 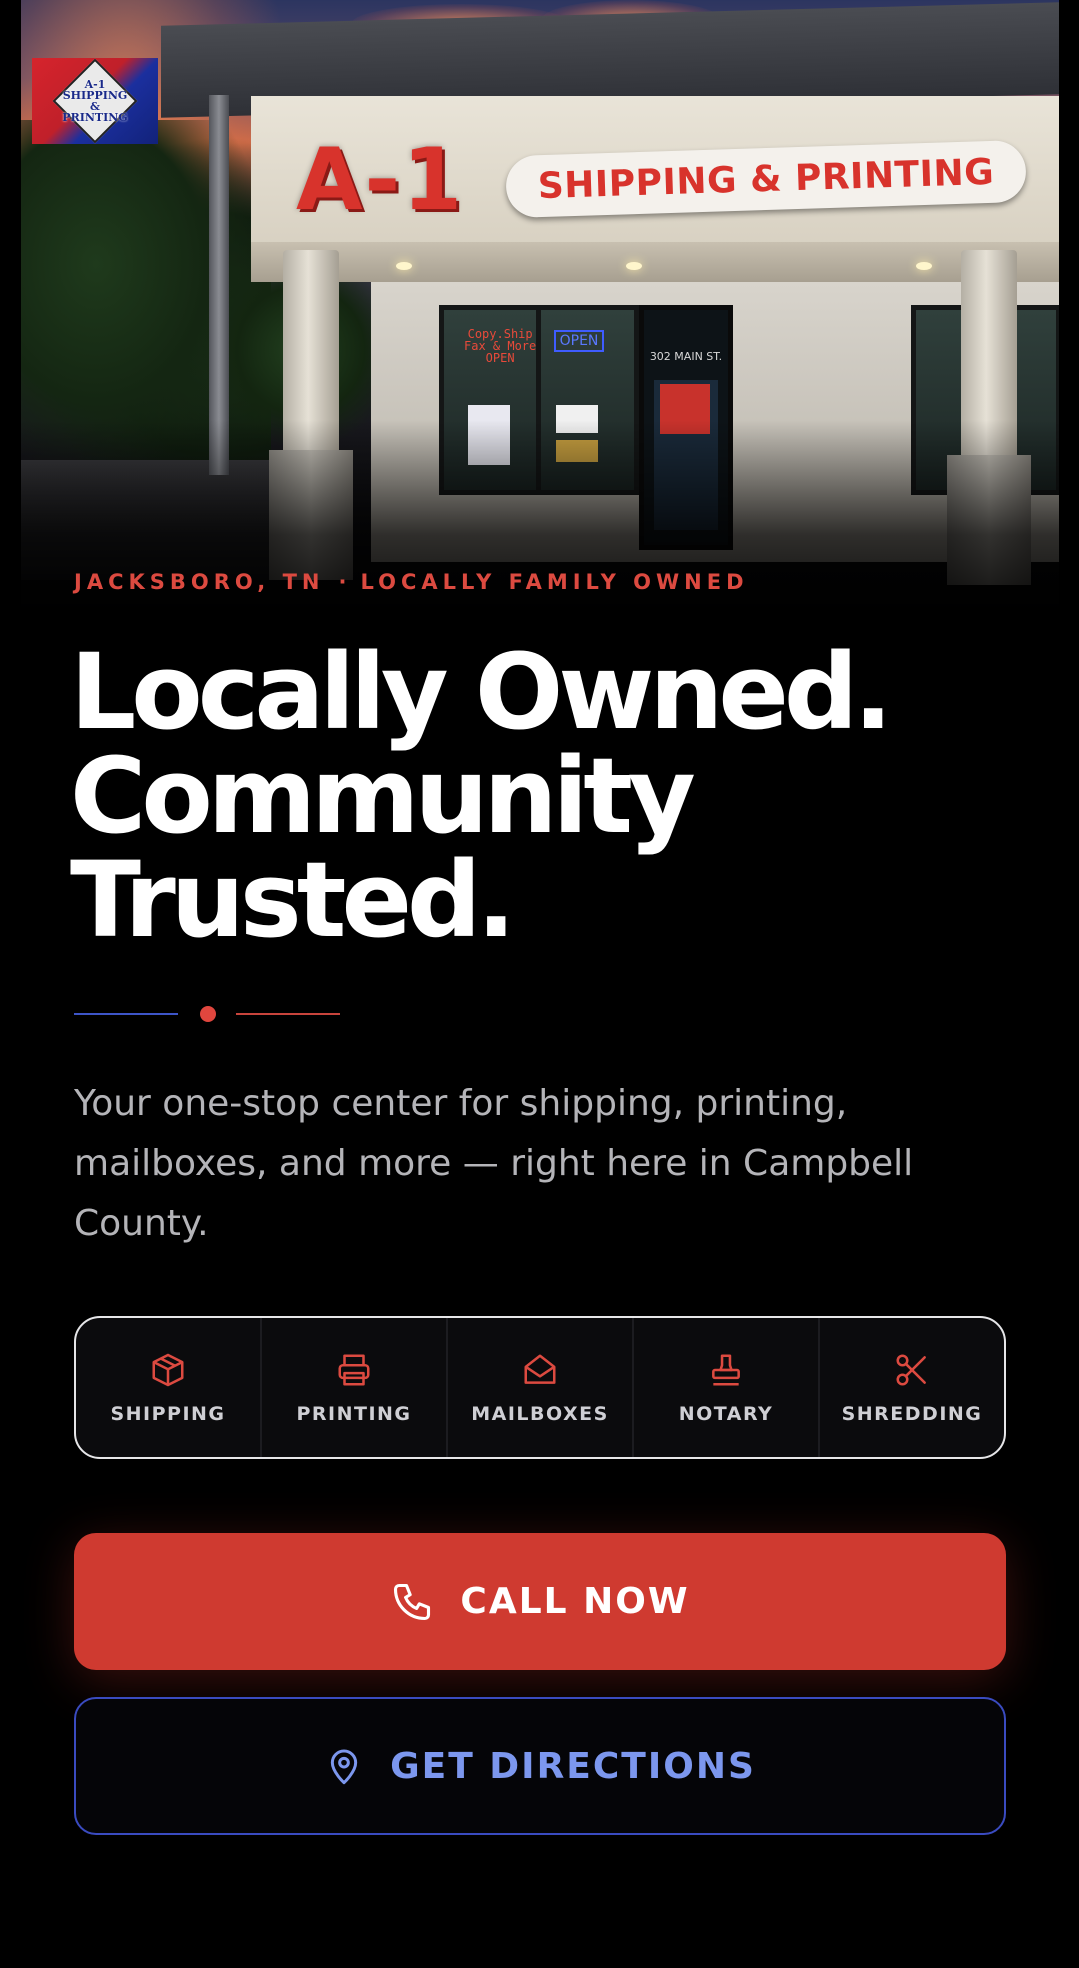 What do you see at coordinates (219, 285) in the screenshot?
I see `downspout` at bounding box center [219, 285].